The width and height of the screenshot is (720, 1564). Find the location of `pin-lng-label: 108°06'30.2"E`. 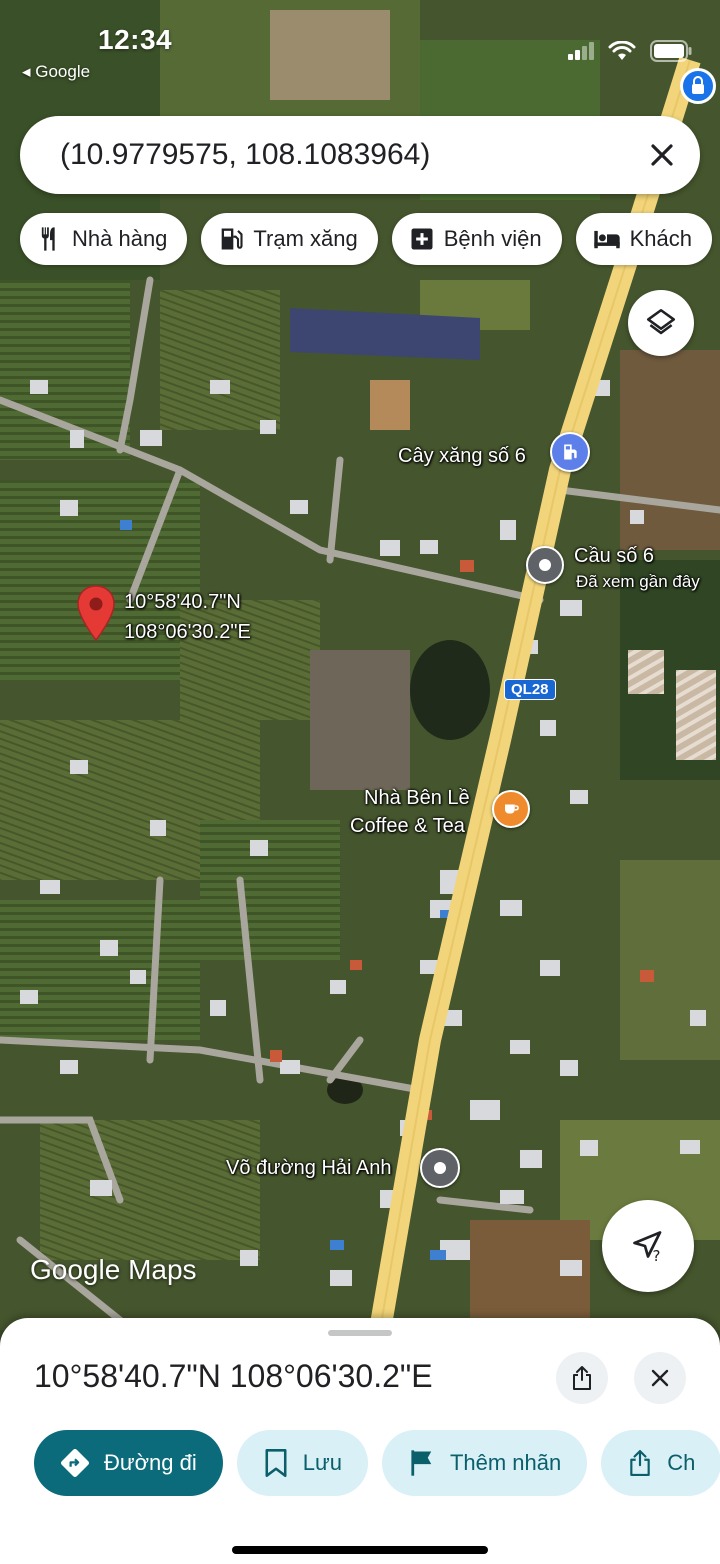

pin-lng-label: 108°06'30.2"E is located at coordinates (187, 632).